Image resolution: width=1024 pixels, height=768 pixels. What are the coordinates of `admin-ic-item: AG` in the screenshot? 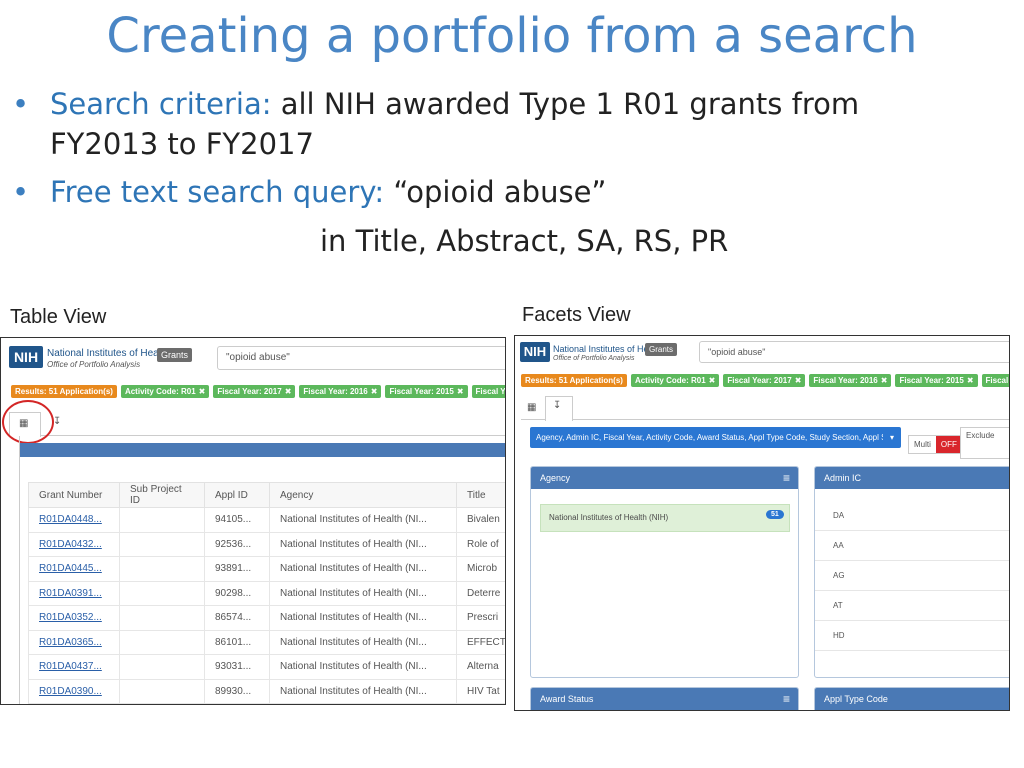 It's located at (912, 576).